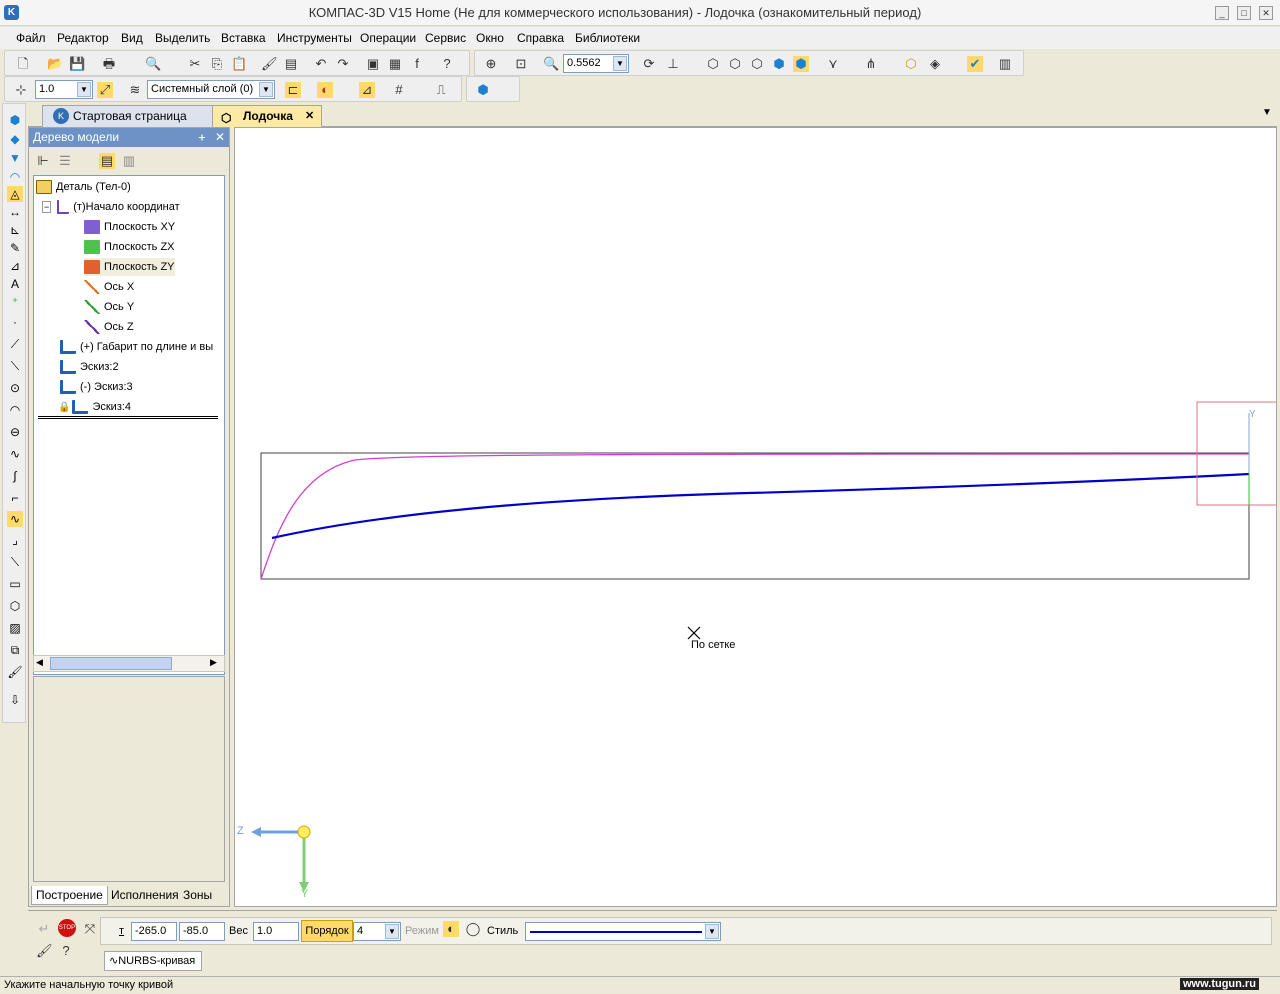 Image resolution: width=1280 pixels, height=994 pixels. Describe the element at coordinates (801, 64) in the screenshot. I see `shaded-edges-icon: ⬢` at that location.